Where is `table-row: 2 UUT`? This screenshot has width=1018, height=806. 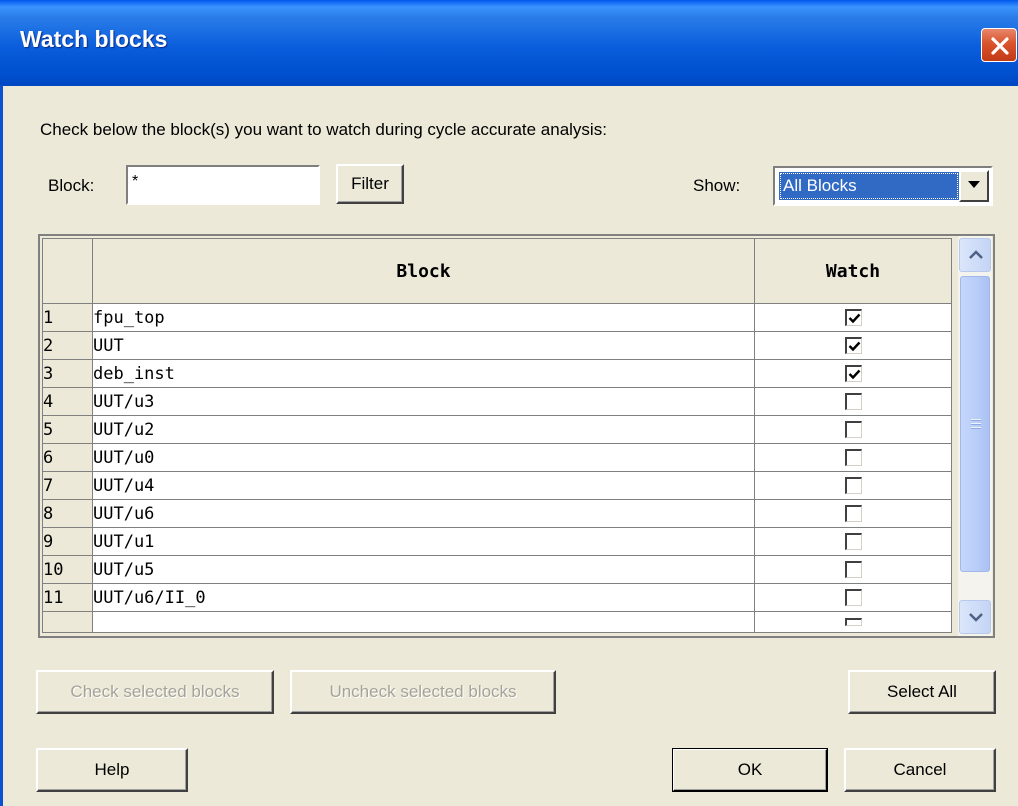 table-row: 2 UUT is located at coordinates (497, 345).